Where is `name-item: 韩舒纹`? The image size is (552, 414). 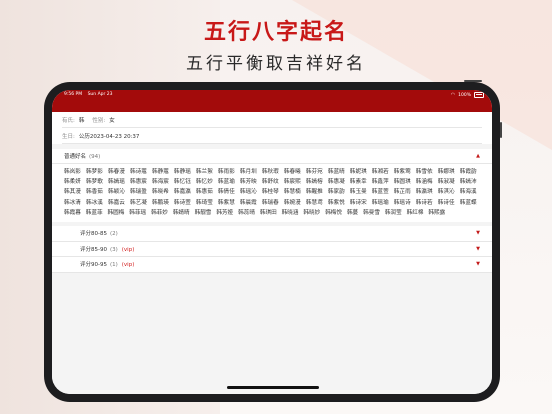 name-item: 韩舒纹 is located at coordinates (270, 182).